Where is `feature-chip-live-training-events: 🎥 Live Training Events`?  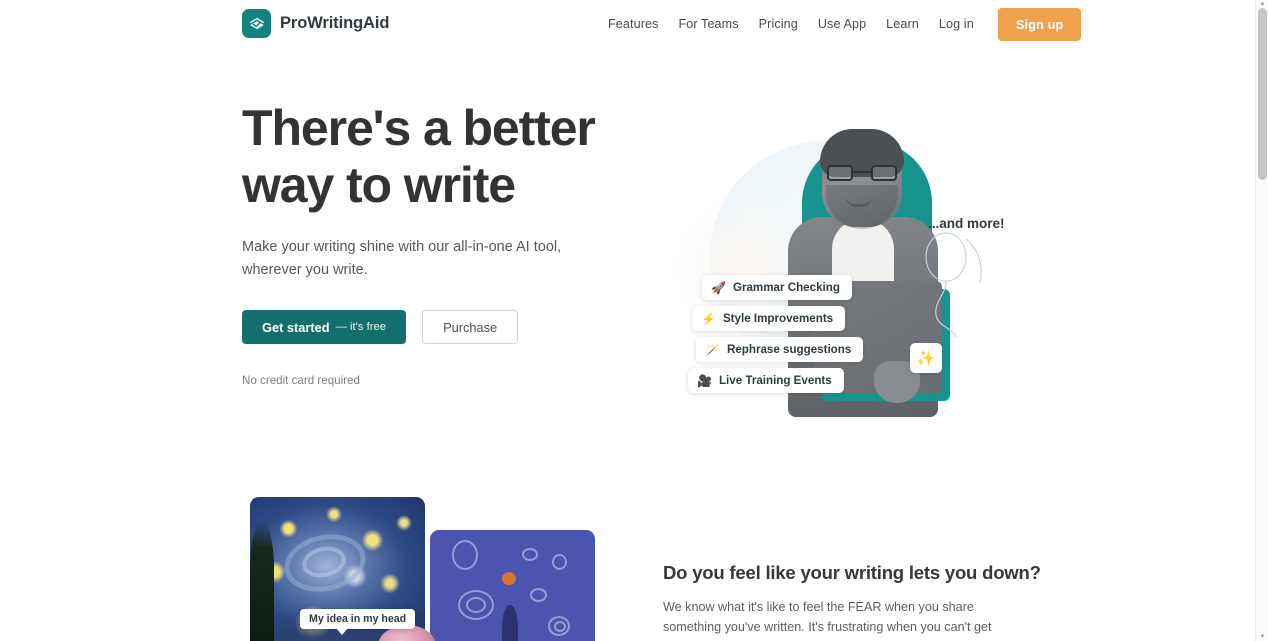
feature-chip-live-training-events: 🎥 Live Training Events is located at coordinates (766, 380).